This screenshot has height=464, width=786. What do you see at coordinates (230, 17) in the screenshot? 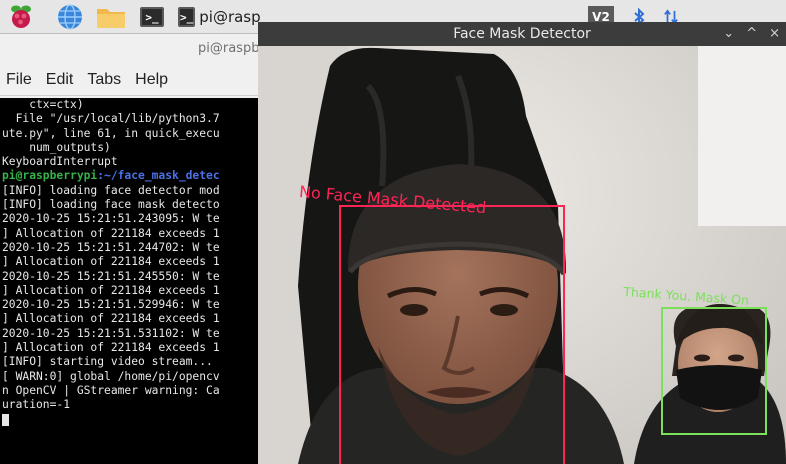
I see `task-button-label: pi@rasp` at bounding box center [230, 17].